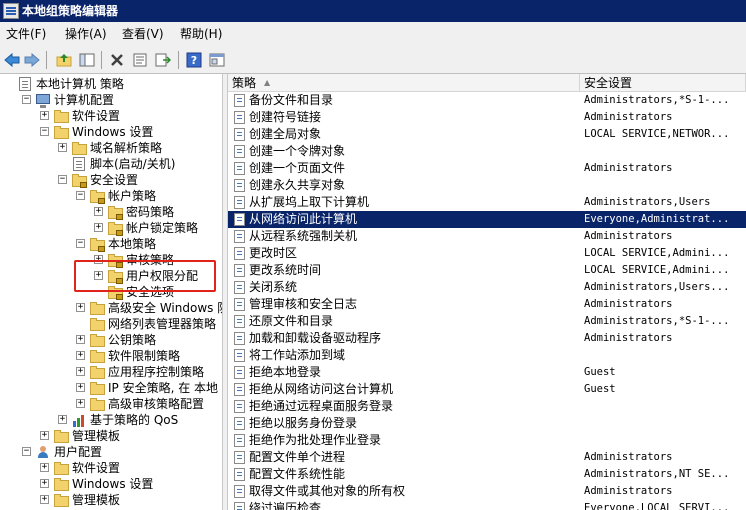  Describe the element at coordinates (487, 389) in the screenshot. I see `policy-row: 拒绝从网络访问这台计算机 Guest` at that location.